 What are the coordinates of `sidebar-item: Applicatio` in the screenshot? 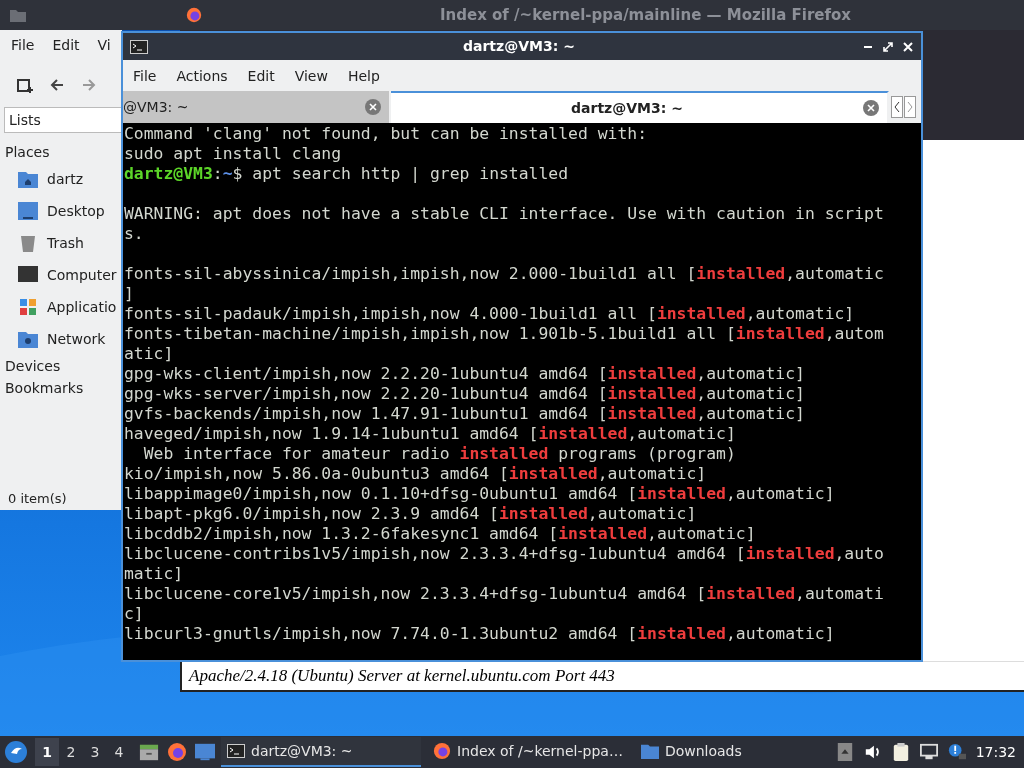 It's located at (61, 307).